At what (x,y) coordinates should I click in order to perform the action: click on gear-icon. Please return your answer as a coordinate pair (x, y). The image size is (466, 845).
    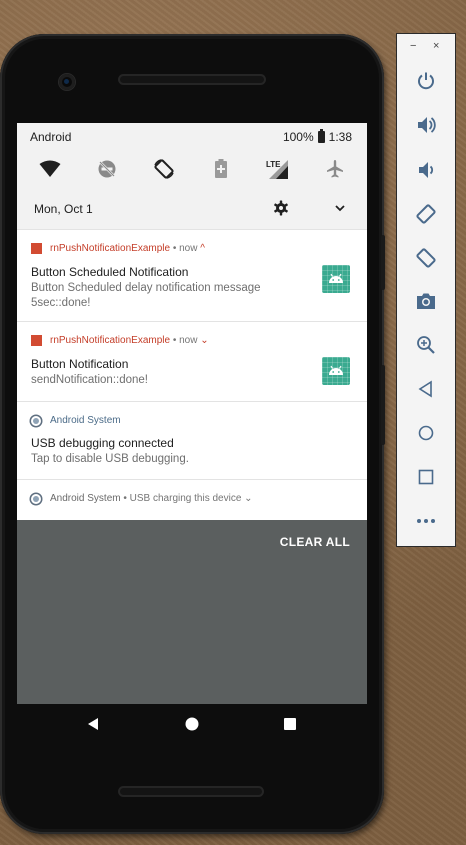
    Looking at the image, I should click on (281, 208).